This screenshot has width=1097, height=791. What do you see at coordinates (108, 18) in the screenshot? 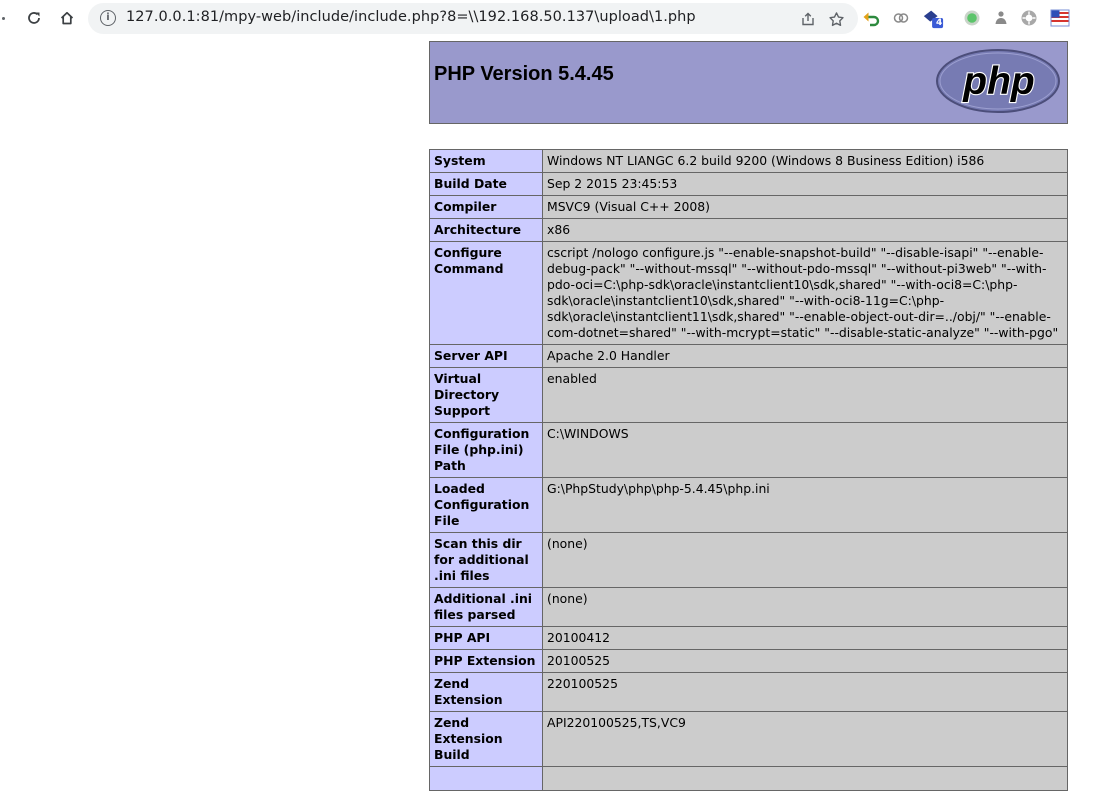
I see `site-info-icon: i` at bounding box center [108, 18].